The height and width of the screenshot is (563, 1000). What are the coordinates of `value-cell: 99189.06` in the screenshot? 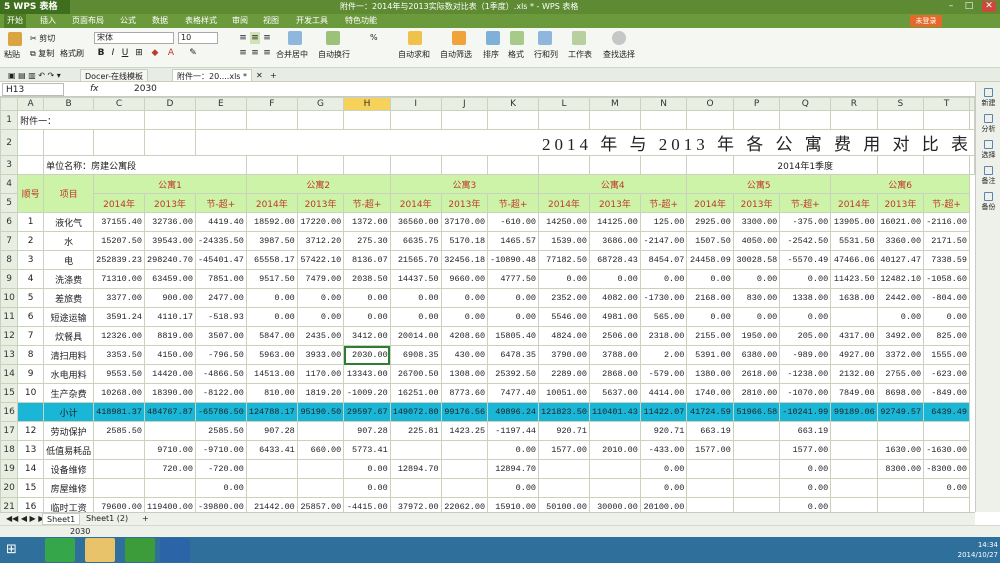 It's located at (854, 412).